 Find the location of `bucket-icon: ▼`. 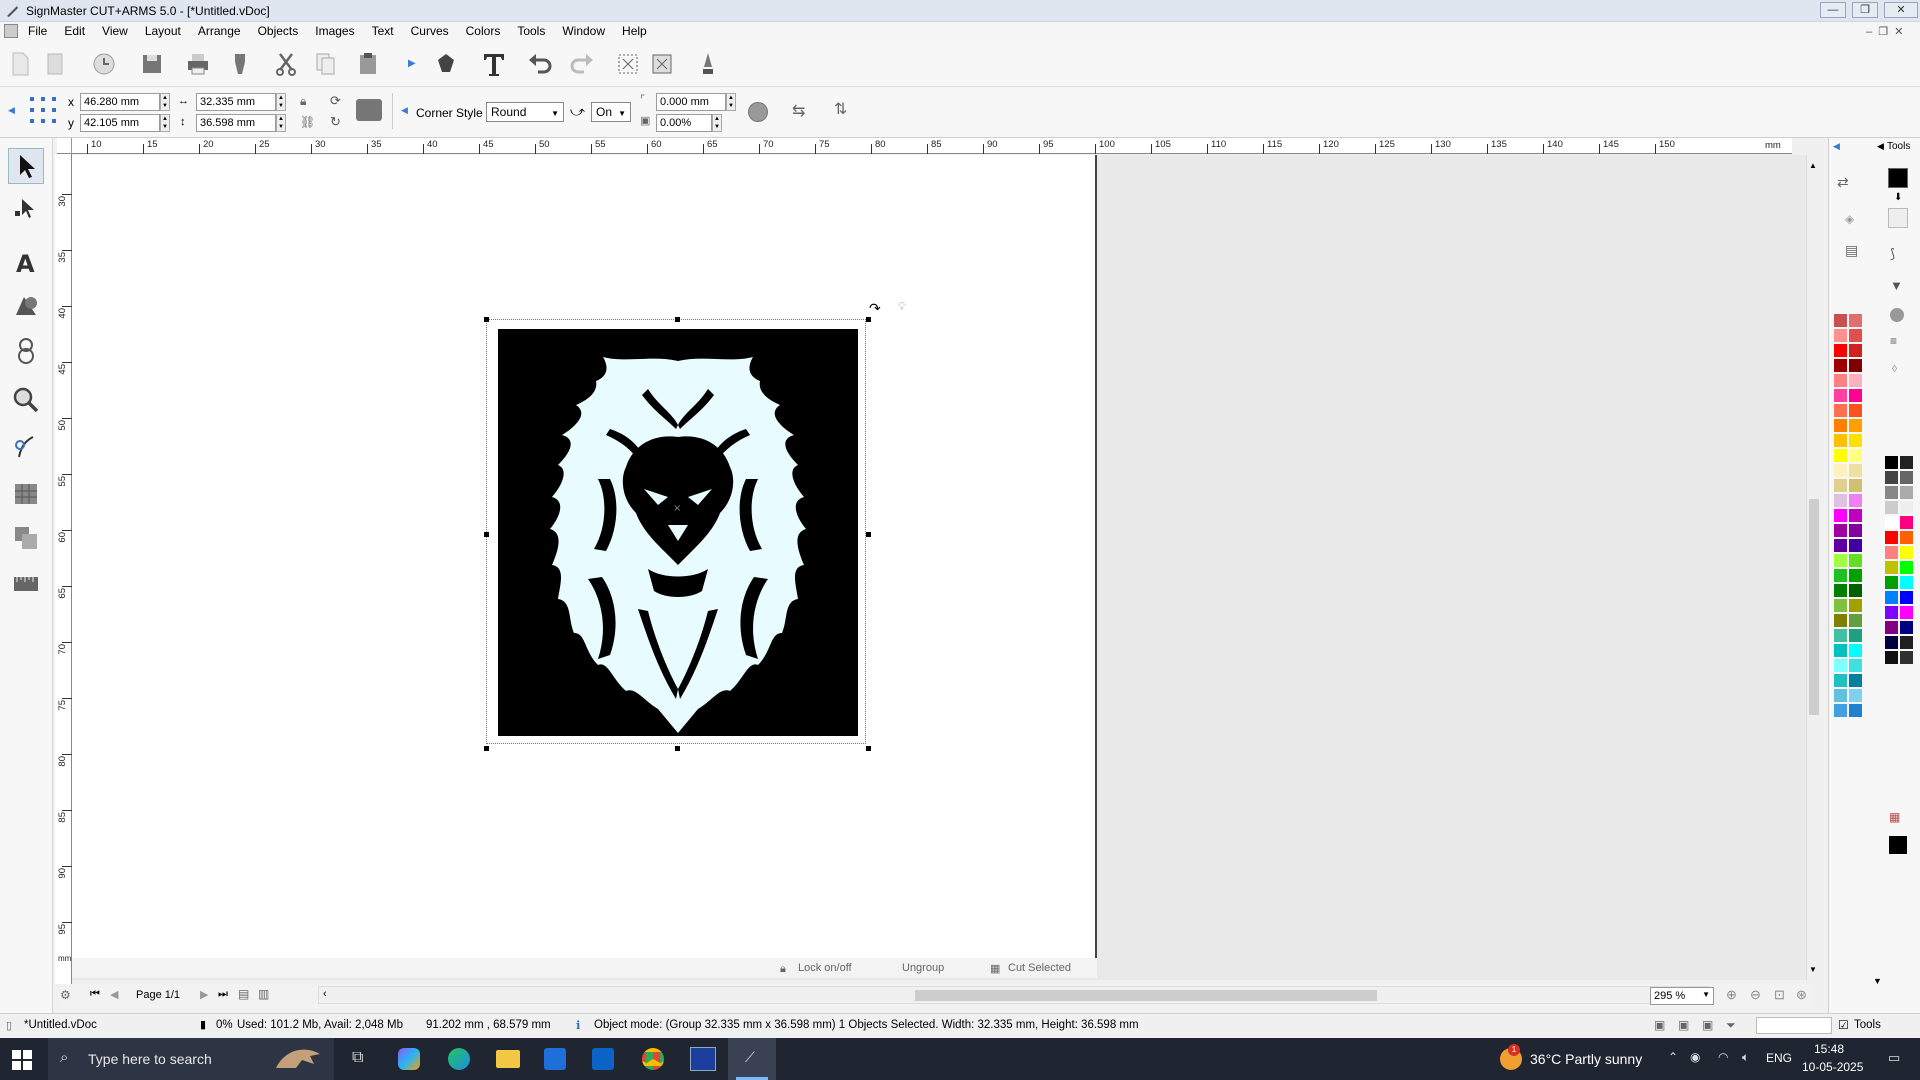

bucket-icon: ▼ is located at coordinates (1896, 285).